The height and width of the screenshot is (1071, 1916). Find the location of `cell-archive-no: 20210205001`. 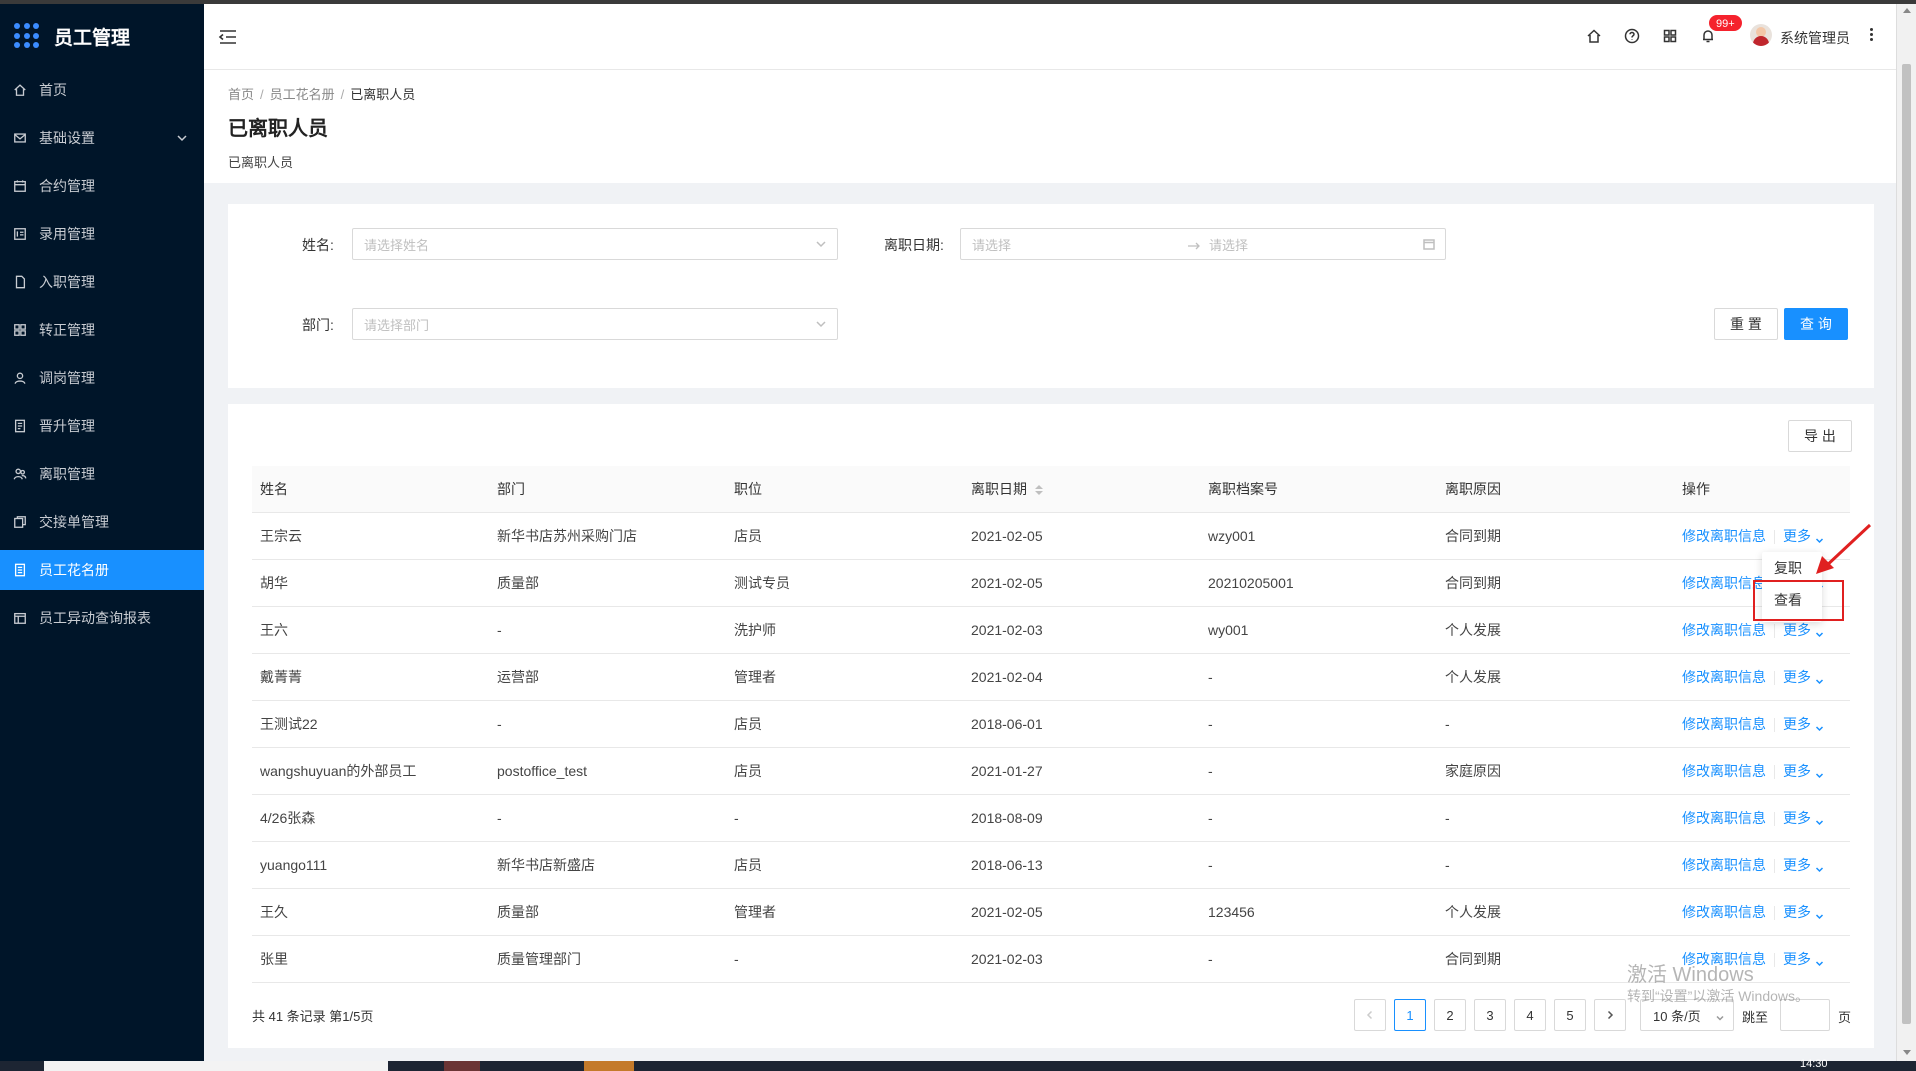

cell-archive-no: 20210205001 is located at coordinates (1318, 583).